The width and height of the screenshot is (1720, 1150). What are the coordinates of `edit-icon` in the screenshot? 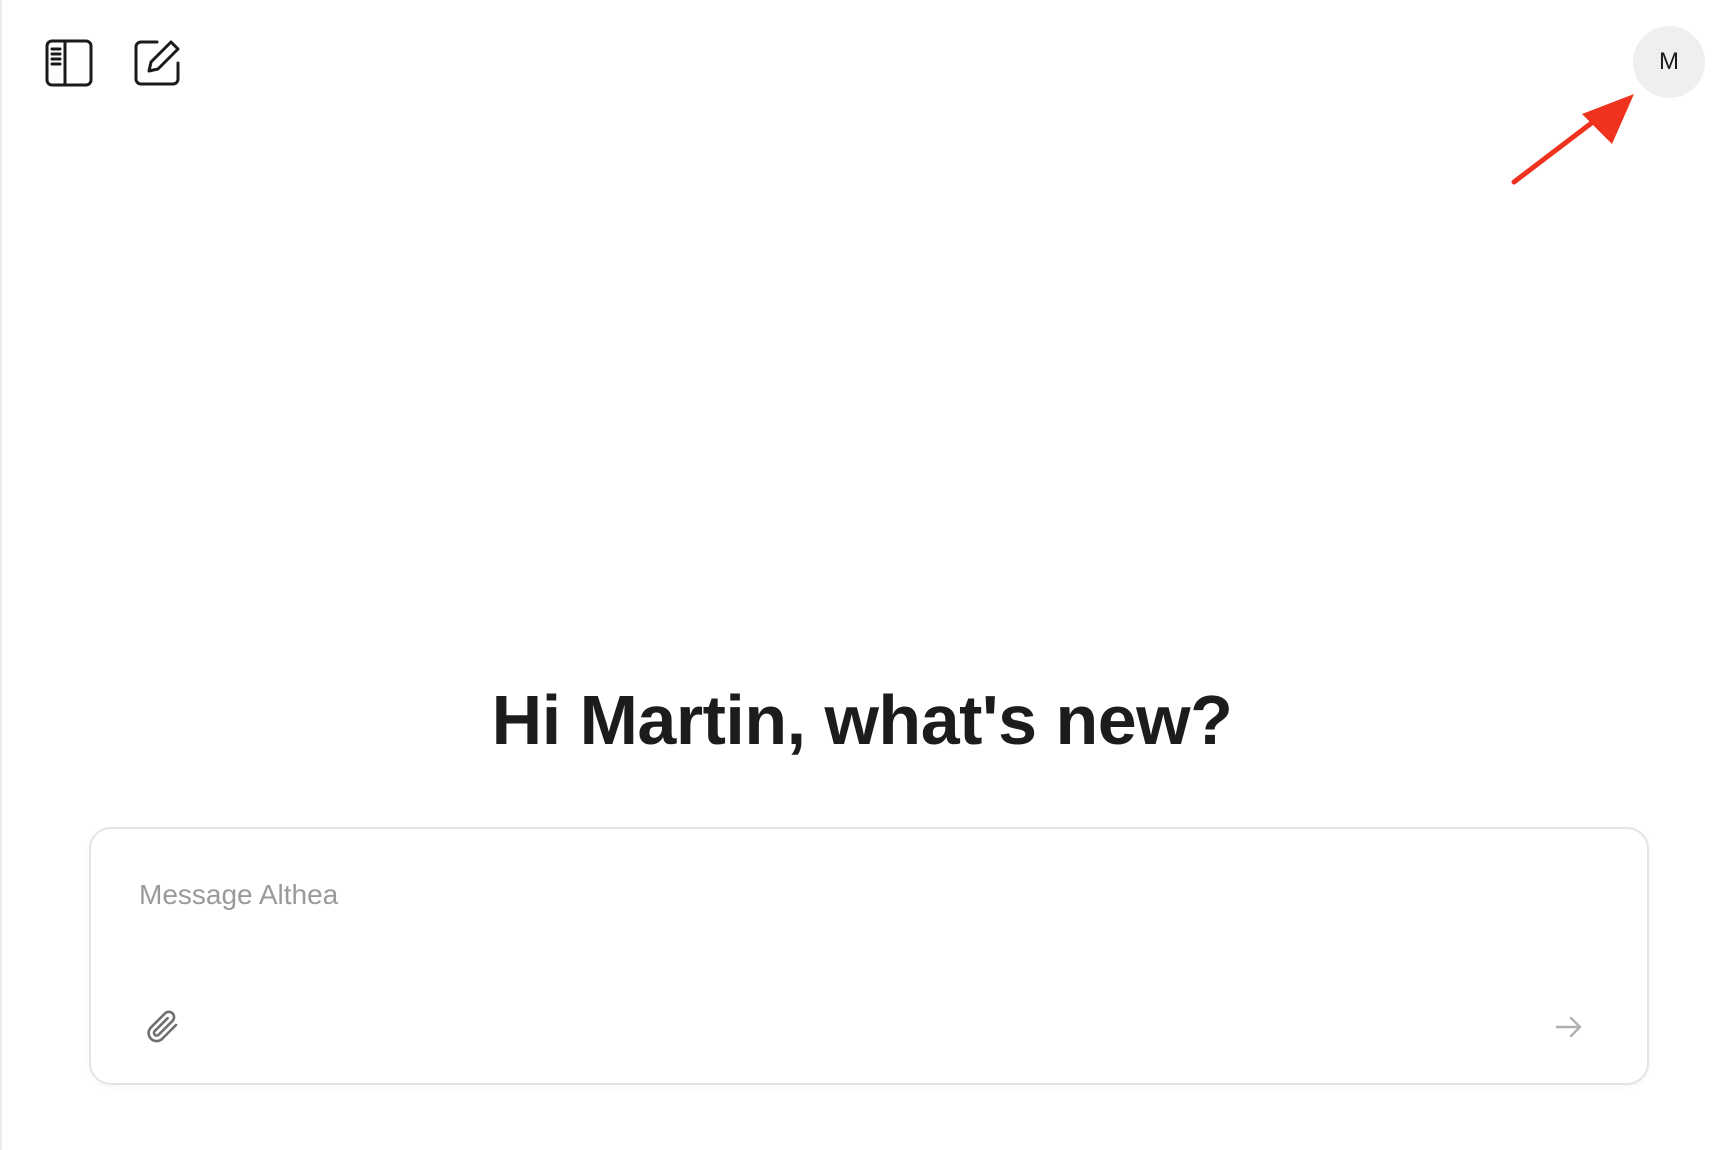 It's located at (157, 63).